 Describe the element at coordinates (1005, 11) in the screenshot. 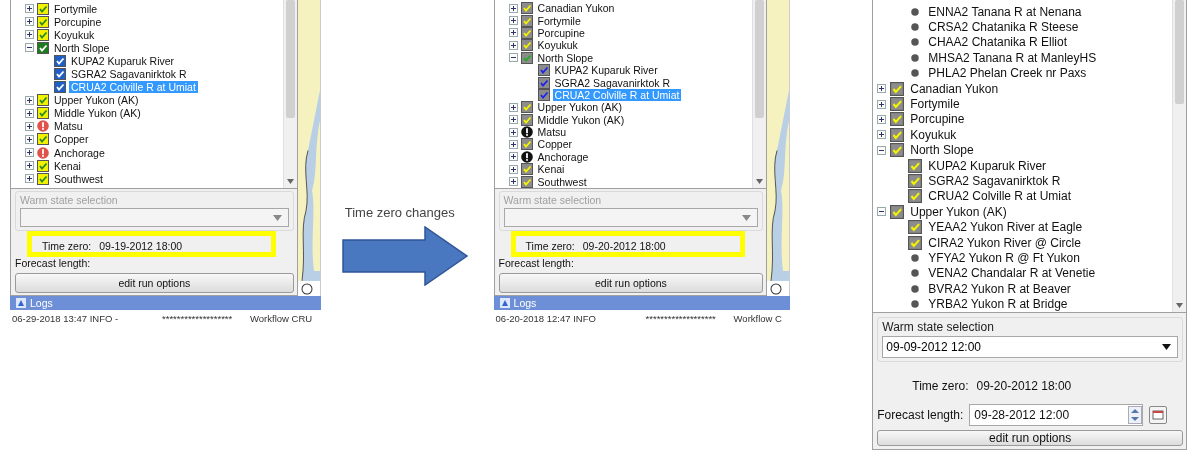

I see `tree-item: ENNA2 Tanana R at Nenana` at that location.